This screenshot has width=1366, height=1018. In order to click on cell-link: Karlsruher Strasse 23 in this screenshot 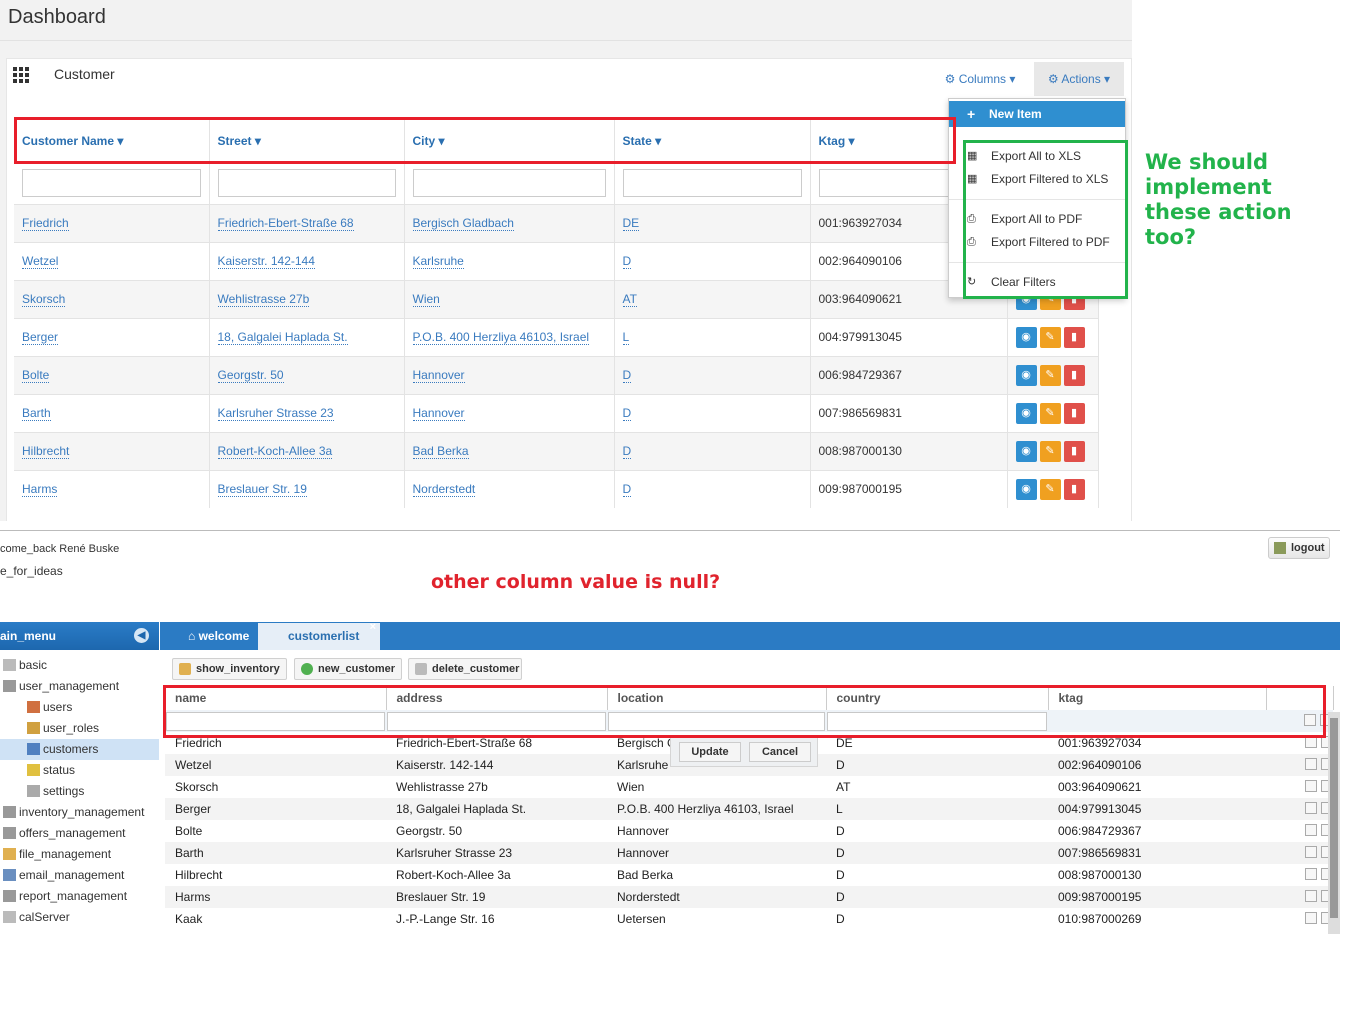, I will do `click(275, 413)`.